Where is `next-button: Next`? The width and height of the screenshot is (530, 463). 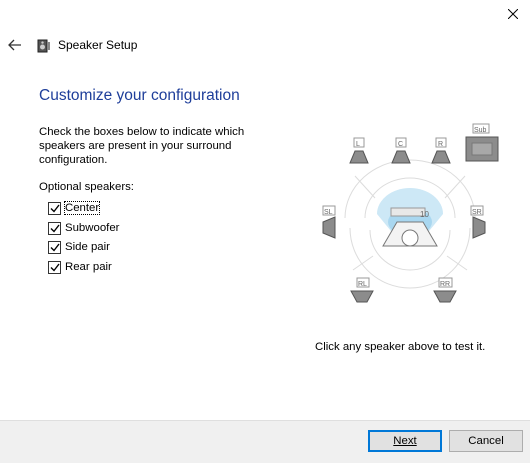 next-button: Next is located at coordinates (405, 441).